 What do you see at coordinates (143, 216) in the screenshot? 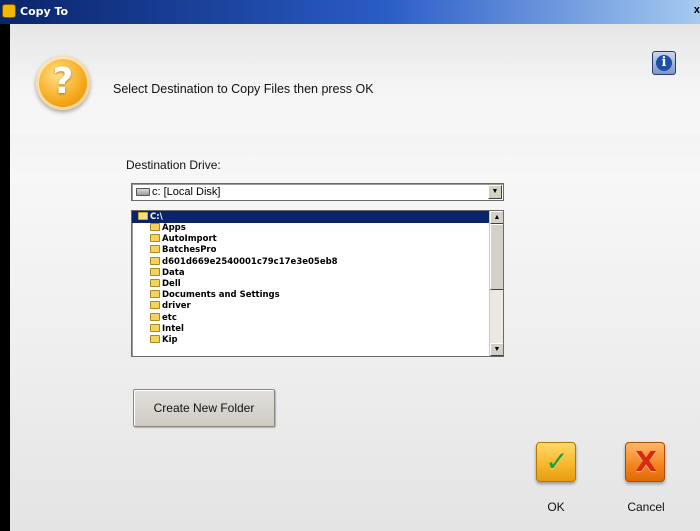
I see `open-folder-icon` at bounding box center [143, 216].